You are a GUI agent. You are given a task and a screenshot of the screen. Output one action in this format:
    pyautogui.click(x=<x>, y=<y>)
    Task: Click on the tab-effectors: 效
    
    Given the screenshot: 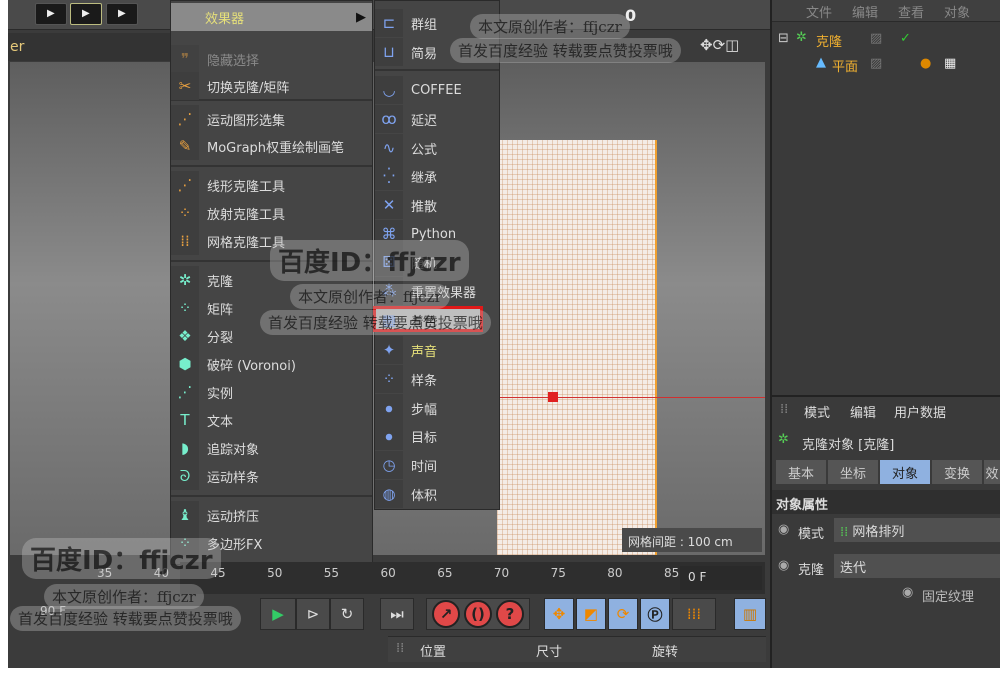 What is the action you would take?
    pyautogui.click(x=992, y=472)
    